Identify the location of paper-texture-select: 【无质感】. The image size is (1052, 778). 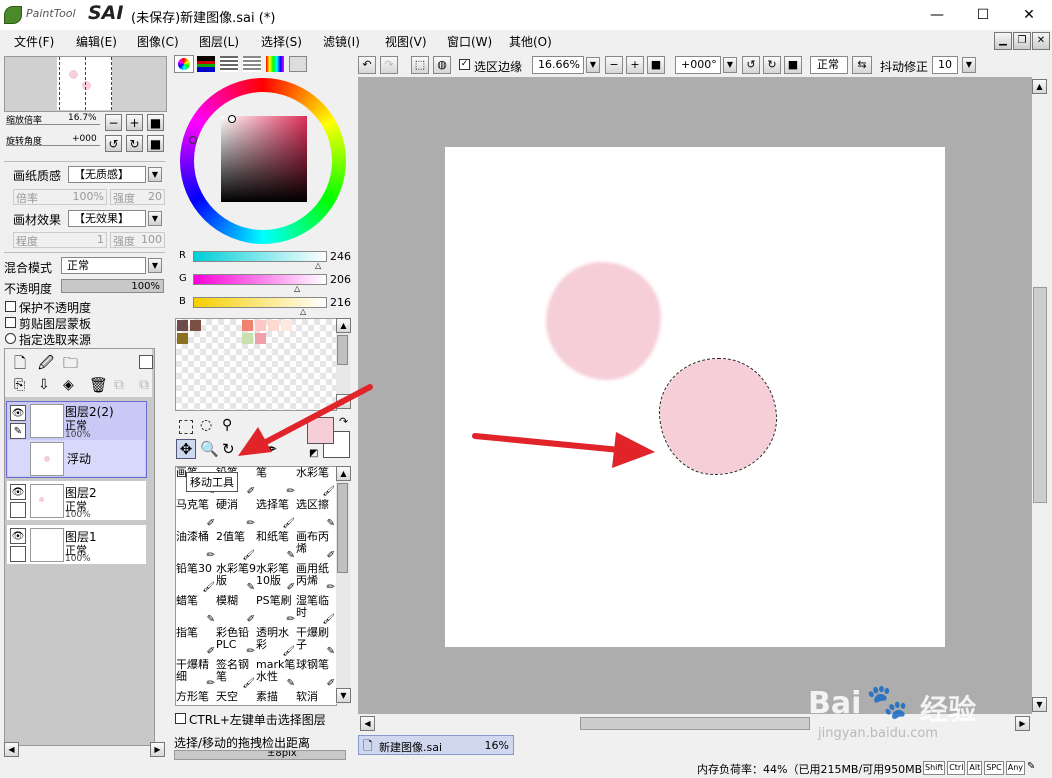
(107, 174).